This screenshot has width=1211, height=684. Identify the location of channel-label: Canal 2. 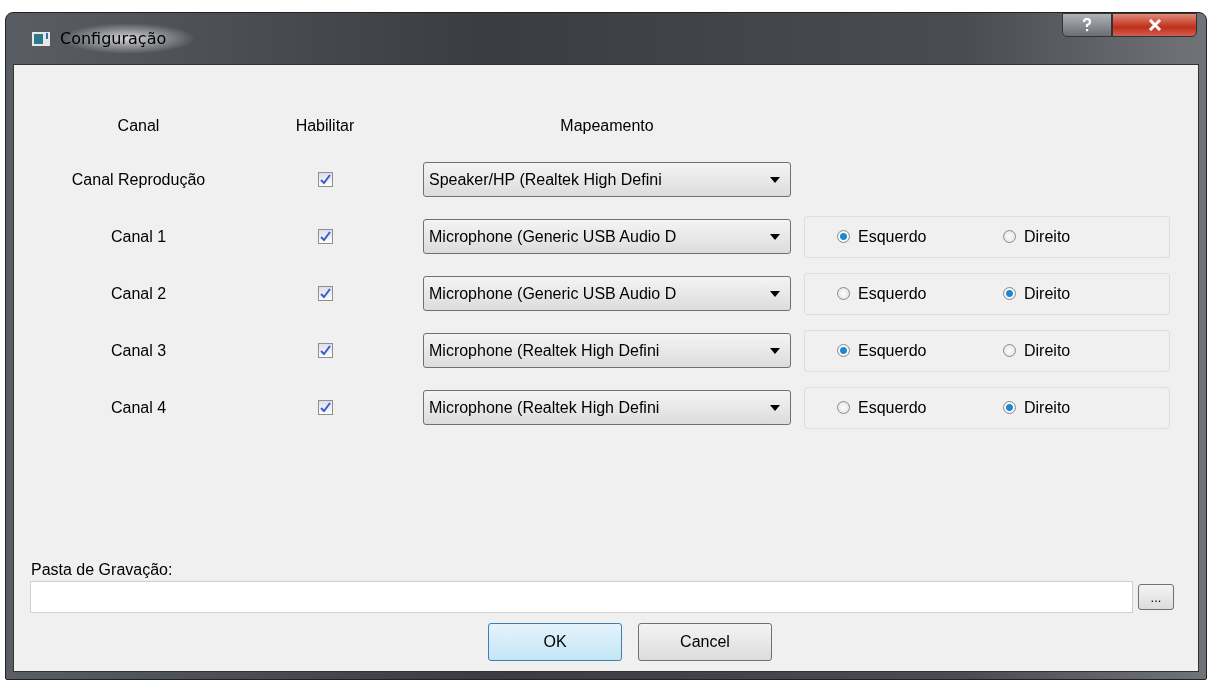
(138, 293).